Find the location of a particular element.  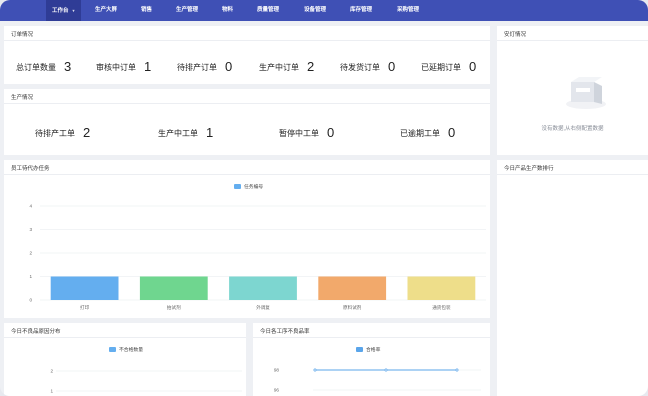

stat-reviewing-orders: 审核中订单 1 is located at coordinates (123, 66).